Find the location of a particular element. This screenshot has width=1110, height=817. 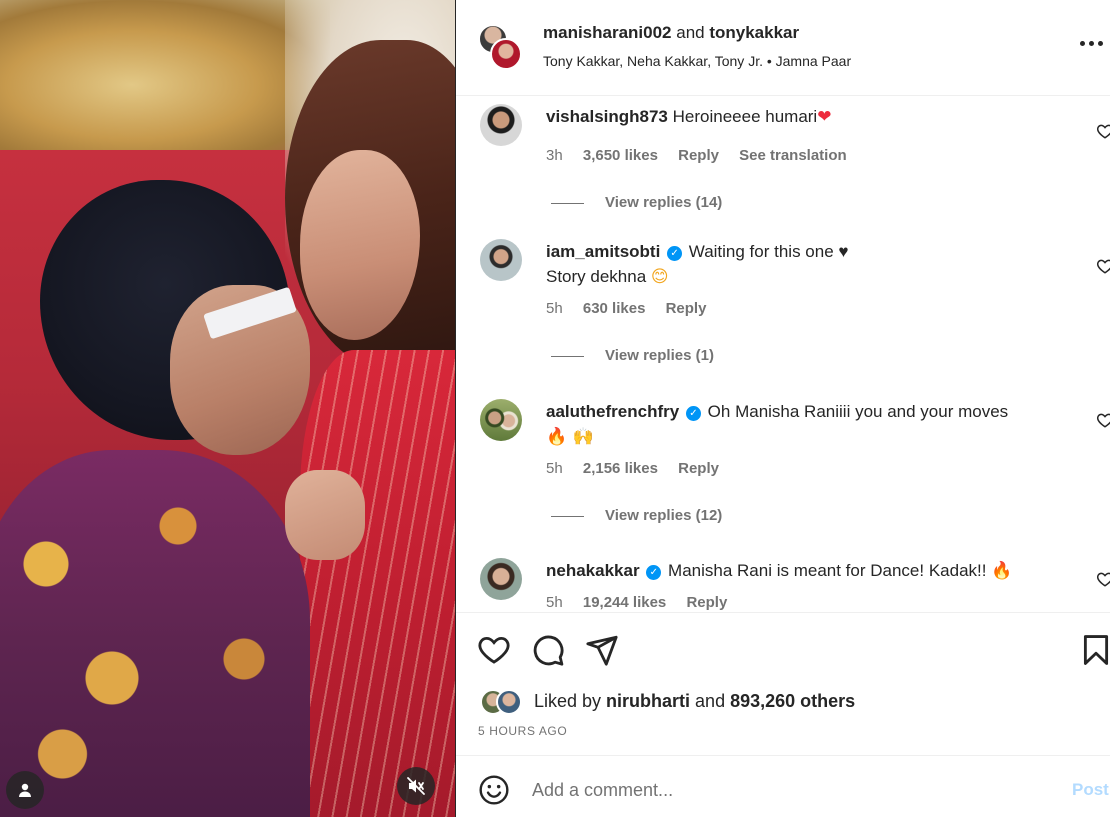

comment-body: vishalsingh873 Heroineeee humari❤ is located at coordinates (806, 117).